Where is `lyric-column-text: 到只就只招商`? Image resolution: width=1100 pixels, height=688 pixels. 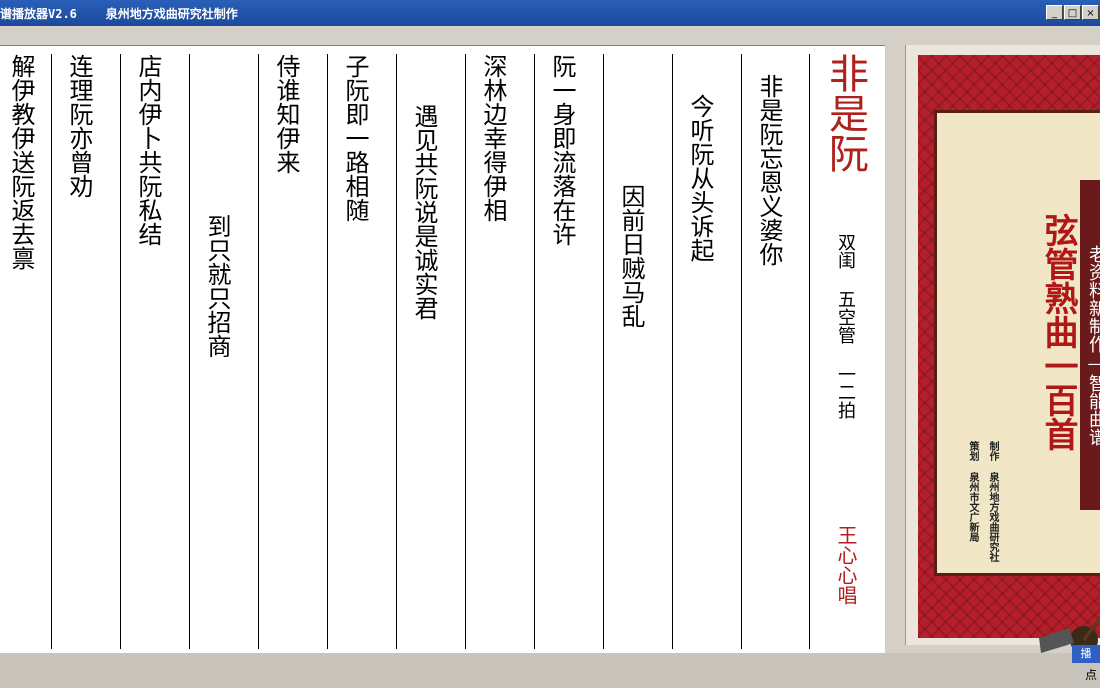 lyric-column-text: 到只就只招商 is located at coordinates (217, 286).